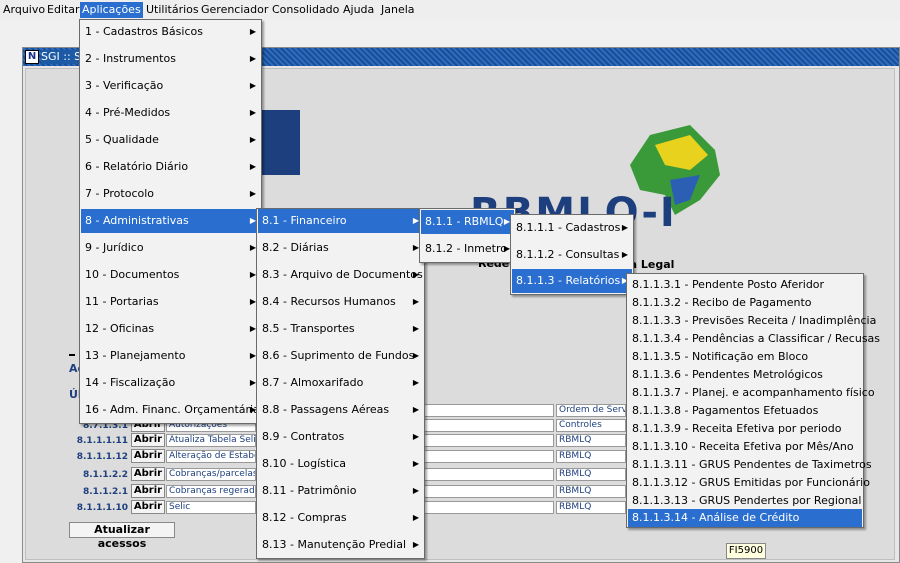 This screenshot has height=563, width=900. What do you see at coordinates (340, 491) in the screenshot?
I see `menu-item-patrimonio: 8.11 - Patrimônio ▶` at bounding box center [340, 491].